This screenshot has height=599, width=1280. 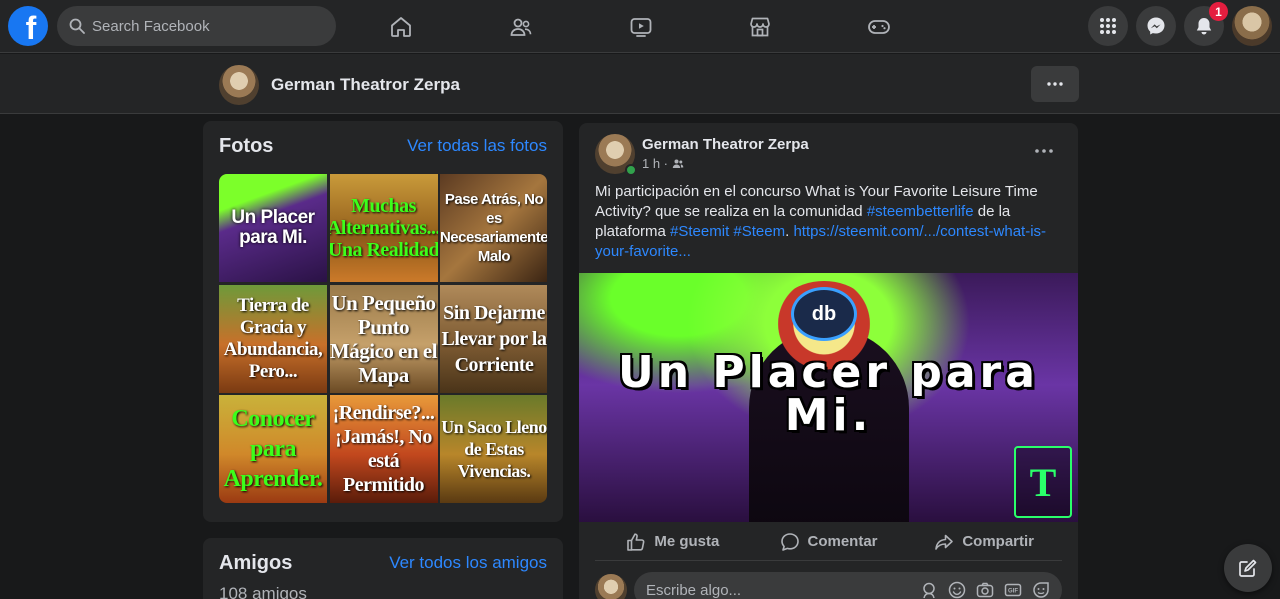 I want to click on marketplace-icon, so click(x=760, y=27).